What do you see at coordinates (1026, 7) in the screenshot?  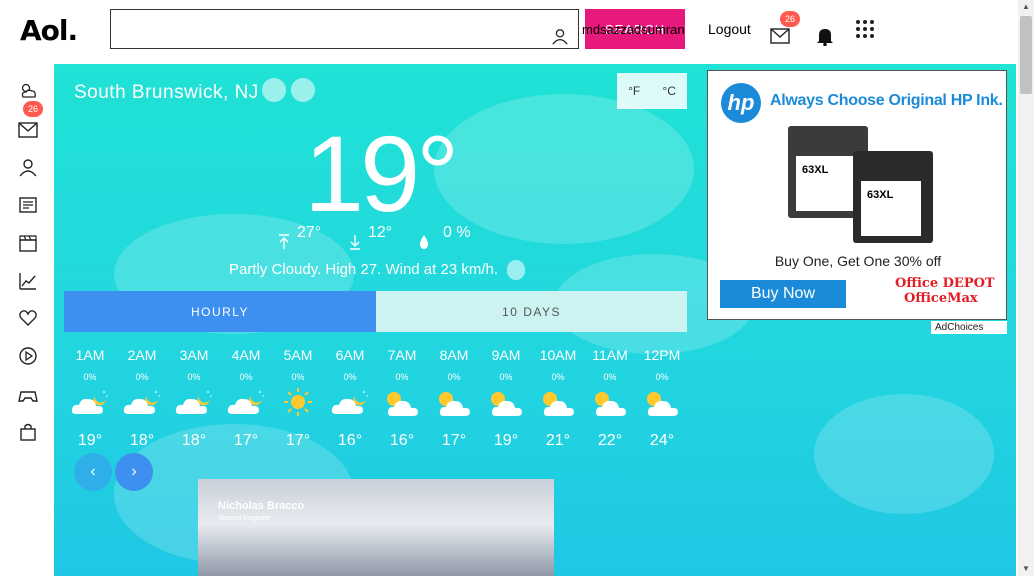 I see `scroll-up-icon: ▲` at bounding box center [1026, 7].